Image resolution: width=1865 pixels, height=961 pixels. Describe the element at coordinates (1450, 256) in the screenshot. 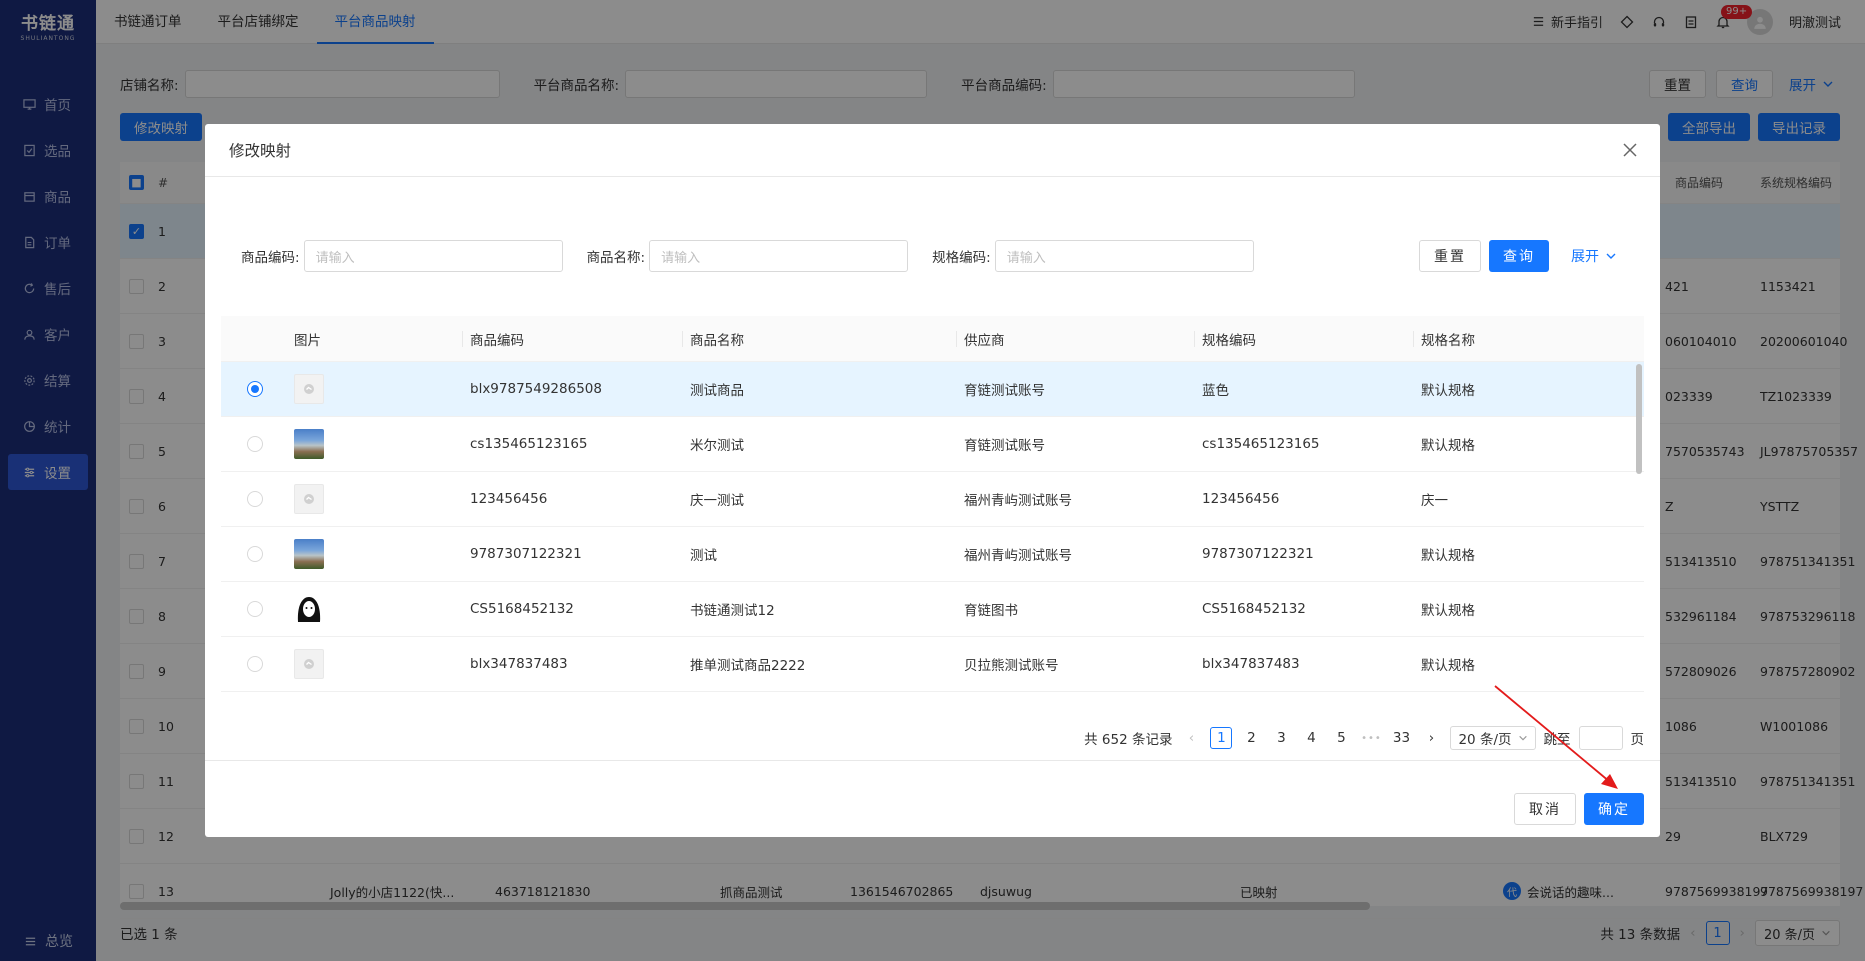

I see `modal-reset-button: 重置` at that location.